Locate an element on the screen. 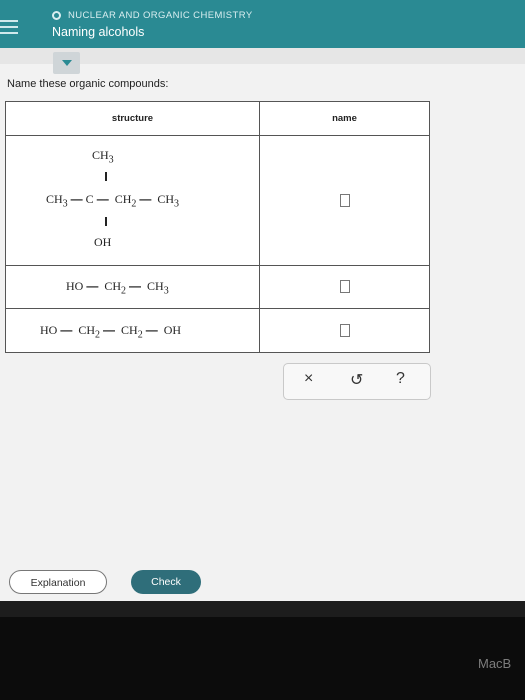 The width and height of the screenshot is (525, 700). topic-status-icon is located at coordinates (56, 15).